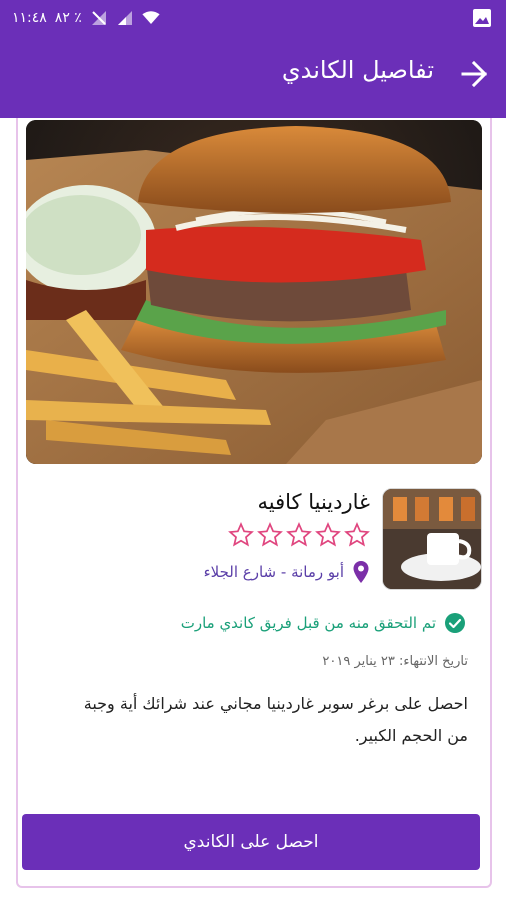  Describe the element at coordinates (314, 502) in the screenshot. I see `vendor-name: غاردينيا كافيه` at that location.